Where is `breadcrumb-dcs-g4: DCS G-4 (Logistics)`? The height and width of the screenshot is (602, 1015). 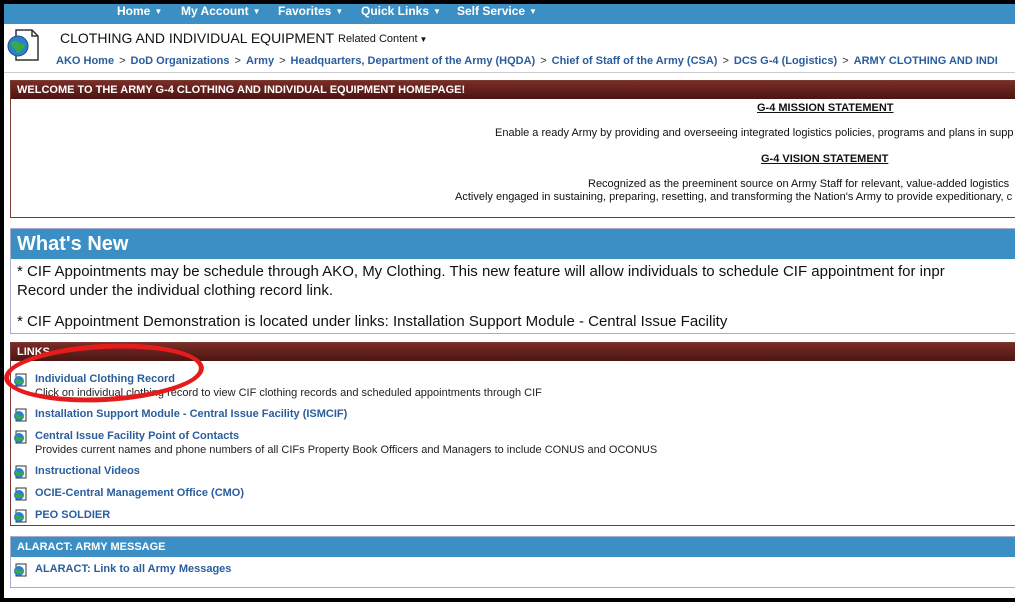
breadcrumb-dcs-g4: DCS G-4 (Logistics) is located at coordinates (785, 61).